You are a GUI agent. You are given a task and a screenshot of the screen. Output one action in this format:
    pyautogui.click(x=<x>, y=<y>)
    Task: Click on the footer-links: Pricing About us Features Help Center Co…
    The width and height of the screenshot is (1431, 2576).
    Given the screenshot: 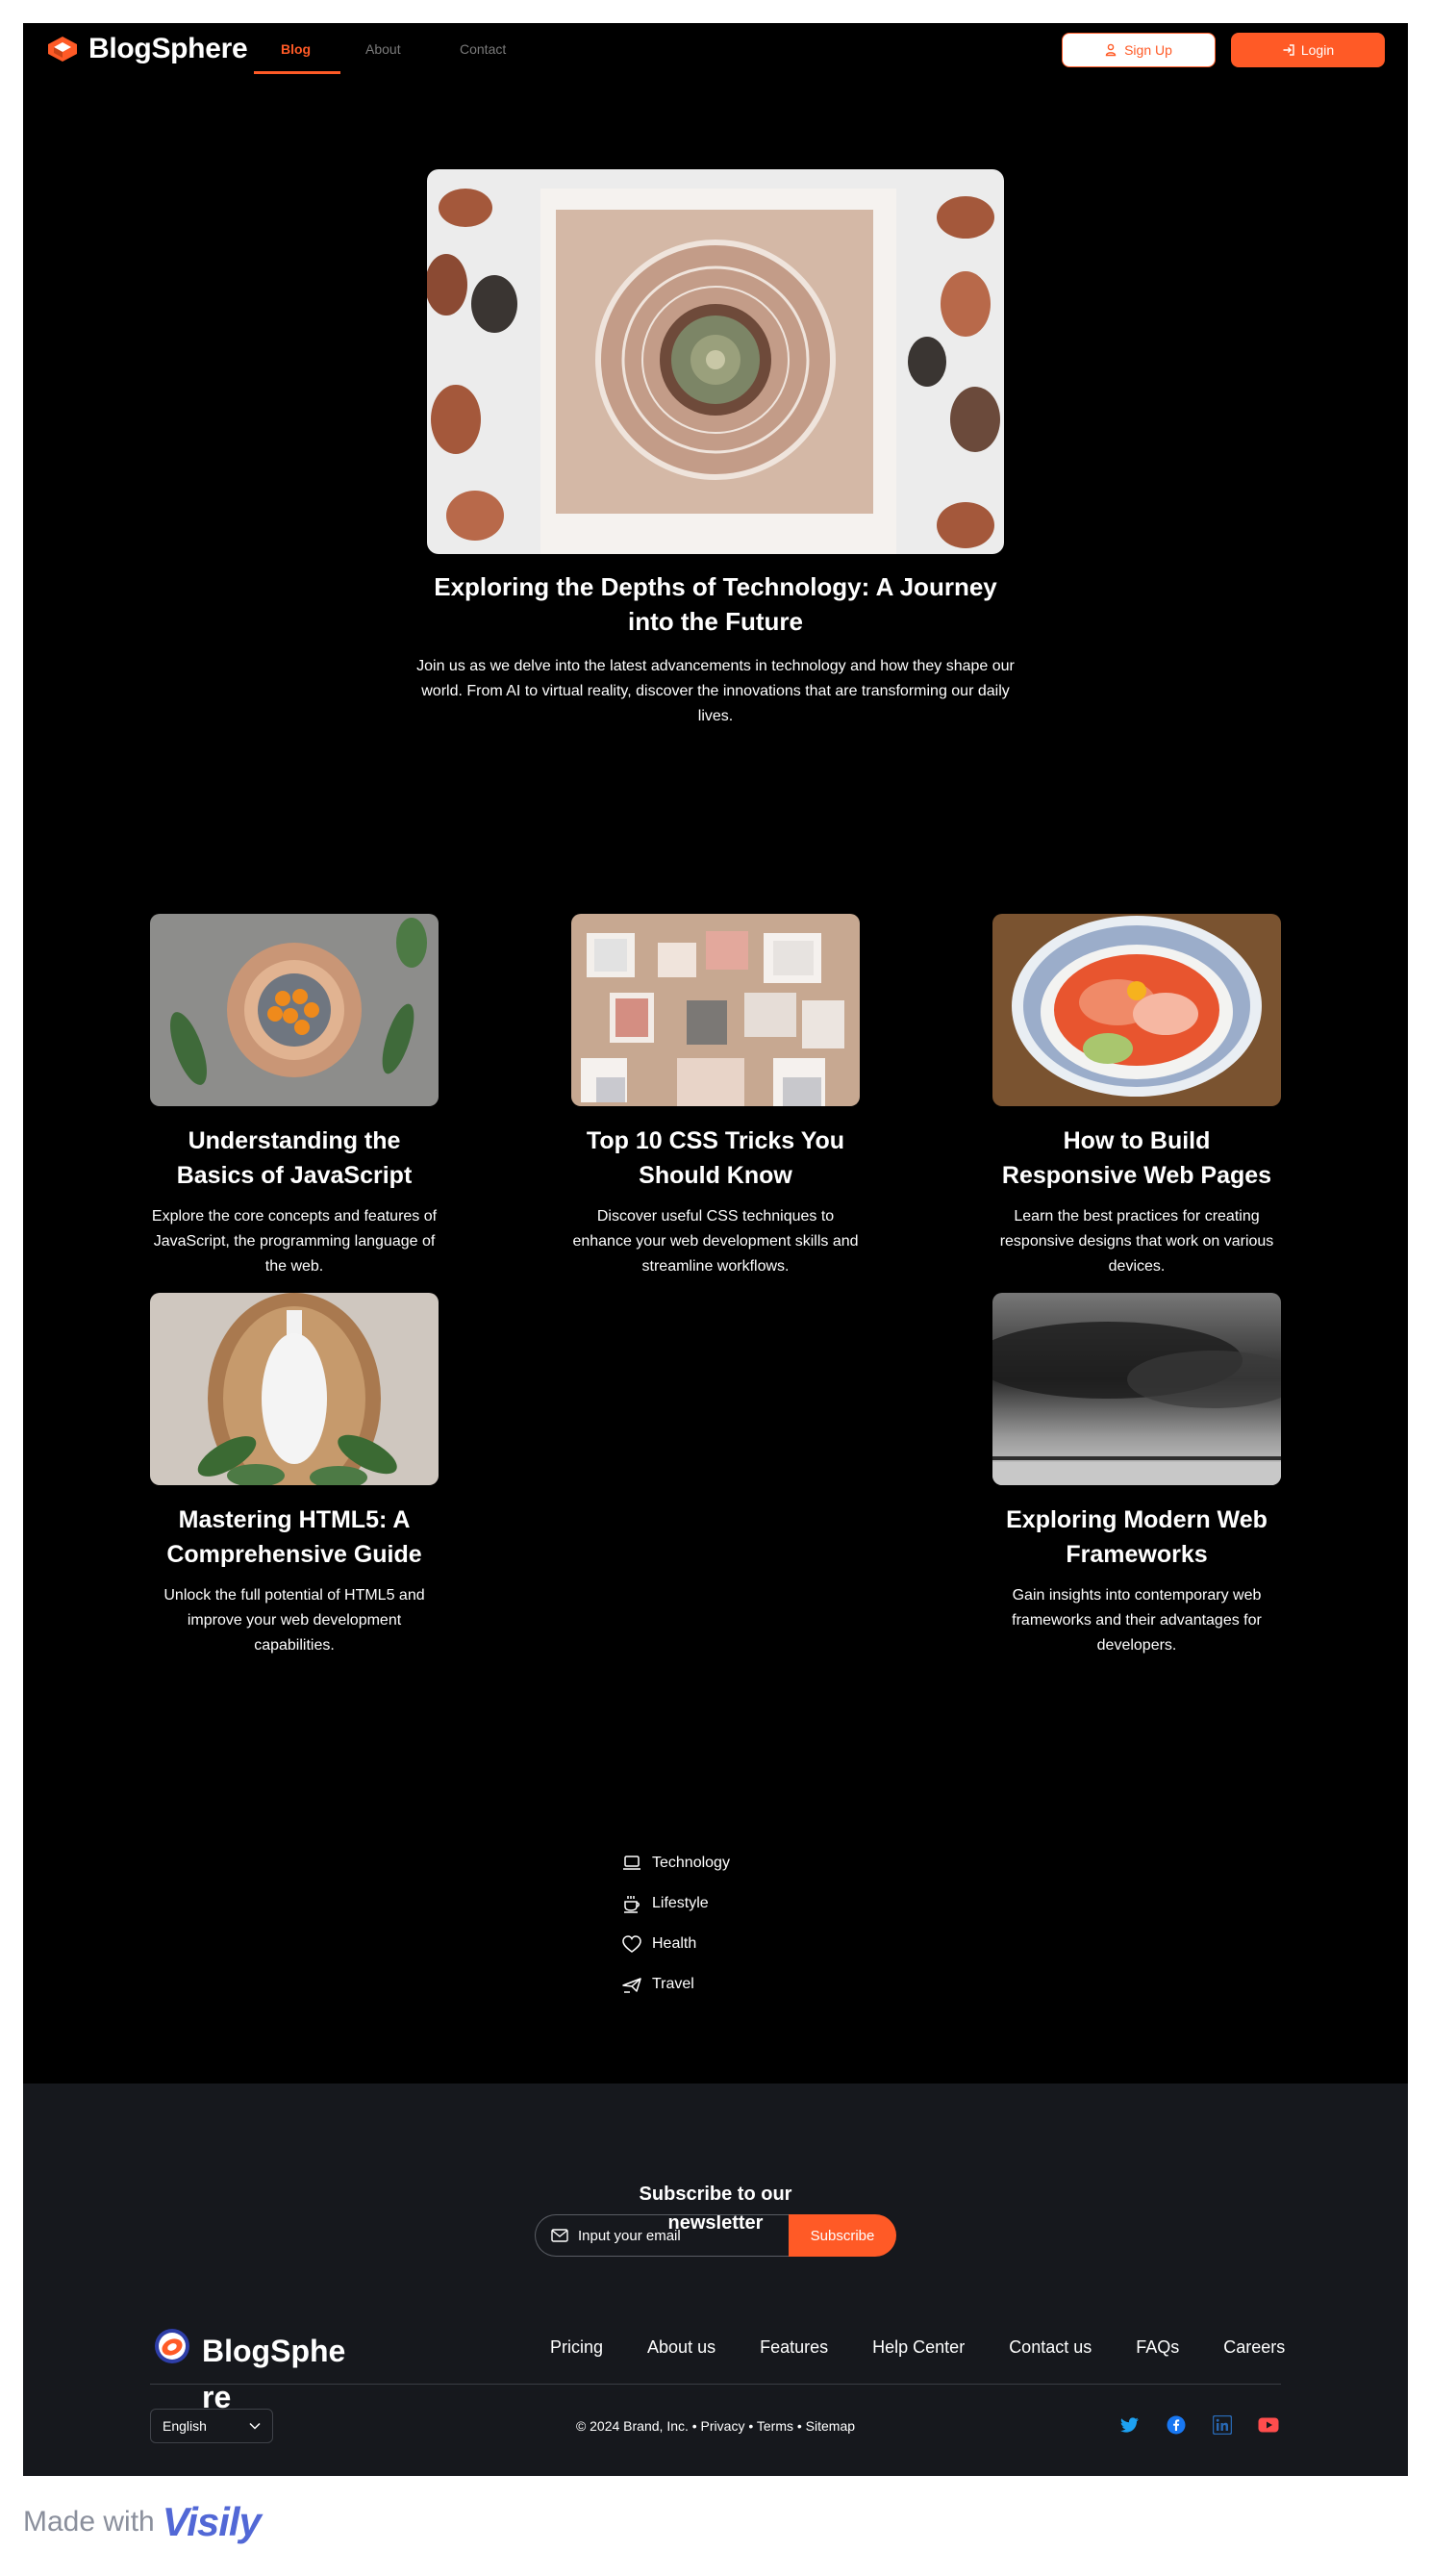 What is the action you would take?
    pyautogui.click(x=917, y=2347)
    